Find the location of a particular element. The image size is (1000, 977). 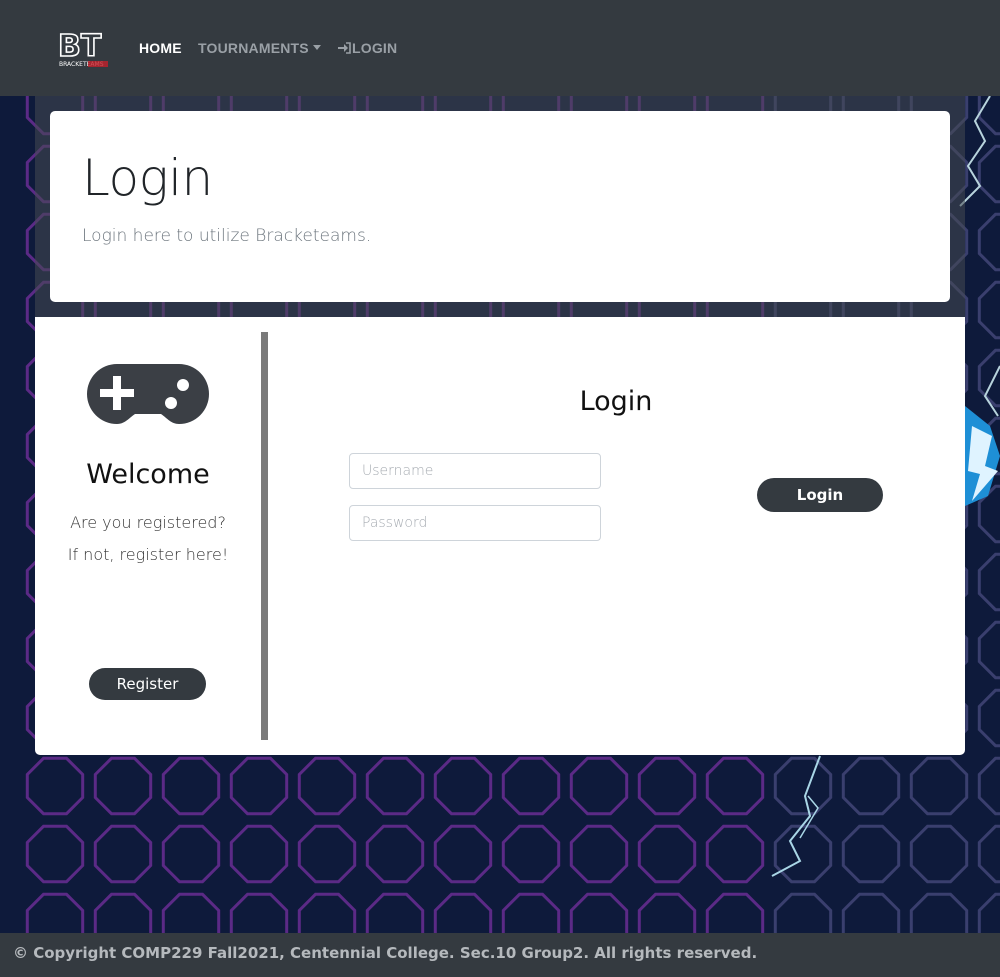

caret-down-icon is located at coordinates (316, 47).